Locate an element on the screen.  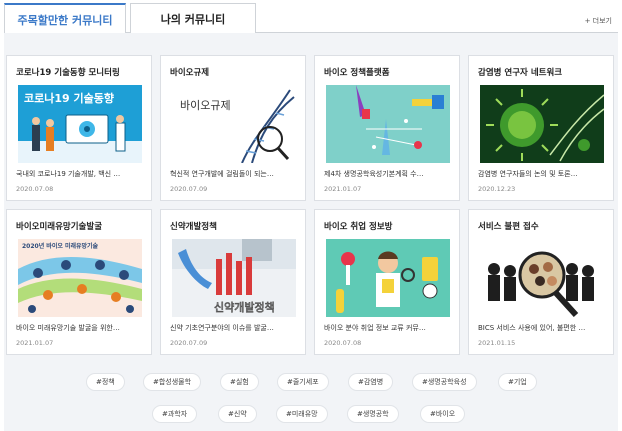
thumb-text: 2020년 바이오 미래유망기술 is located at coordinates (60, 246).